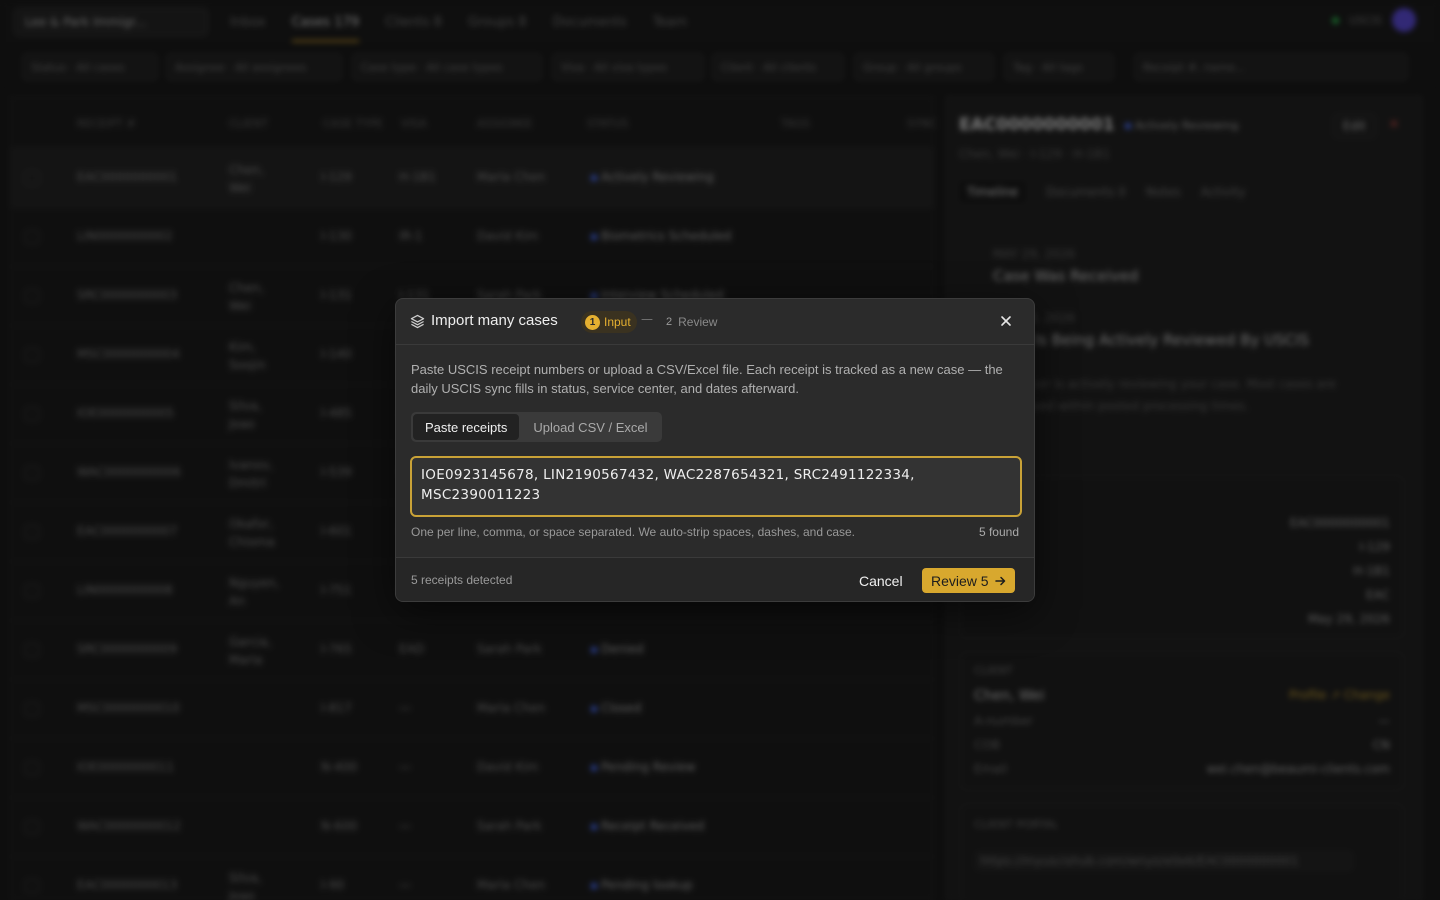  Describe the element at coordinates (960, 580) in the screenshot. I see `review-button-label: Review 5` at that location.